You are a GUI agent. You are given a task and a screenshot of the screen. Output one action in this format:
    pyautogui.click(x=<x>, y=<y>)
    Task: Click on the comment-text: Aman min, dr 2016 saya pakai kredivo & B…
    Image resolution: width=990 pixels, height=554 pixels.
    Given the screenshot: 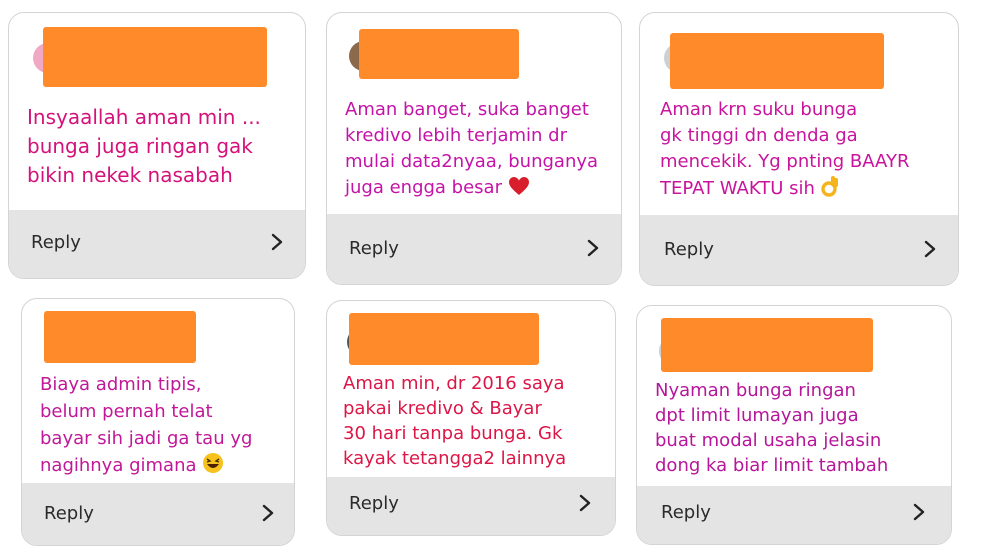 What is the action you would take?
    pyautogui.click(x=455, y=421)
    